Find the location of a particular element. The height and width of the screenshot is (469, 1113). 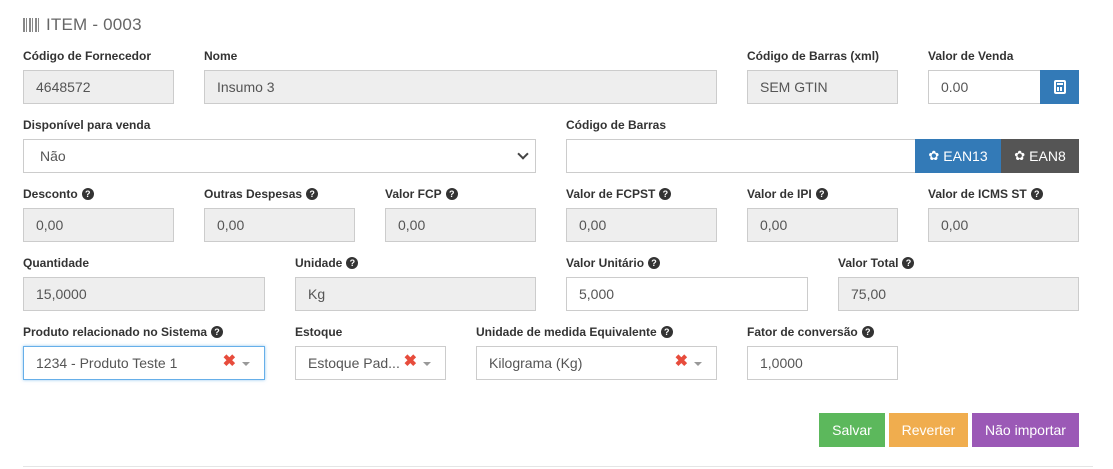

nome-label: Nome is located at coordinates (221, 56).